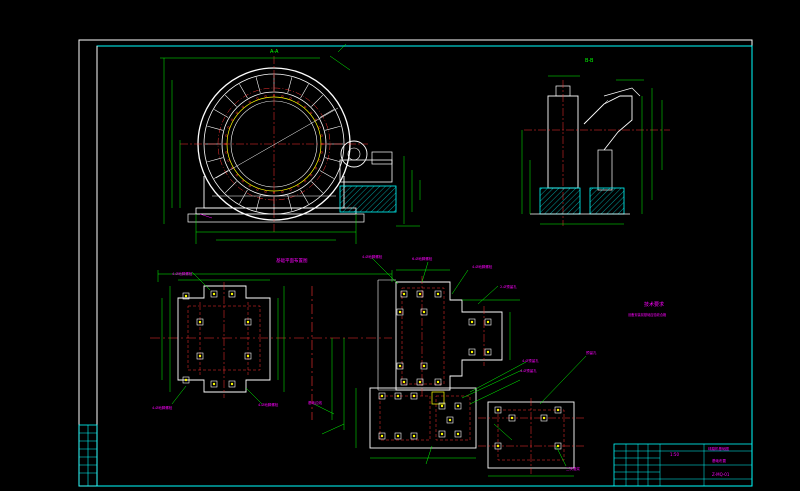 The height and width of the screenshot is (491, 800). Describe the element at coordinates (274, 52) in the screenshot. I see `view-a-a-title: A-A` at that location.